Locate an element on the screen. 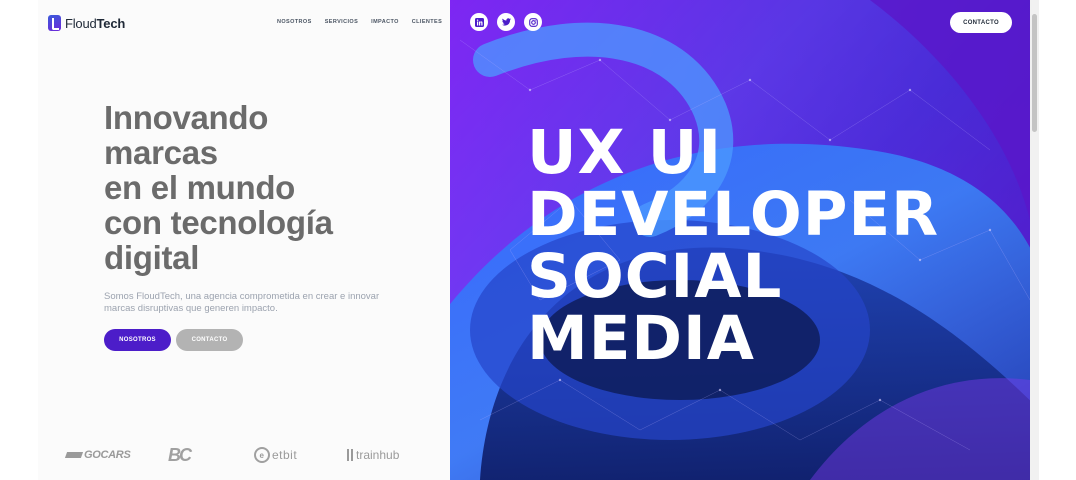  twitter-icon is located at coordinates (506, 22).